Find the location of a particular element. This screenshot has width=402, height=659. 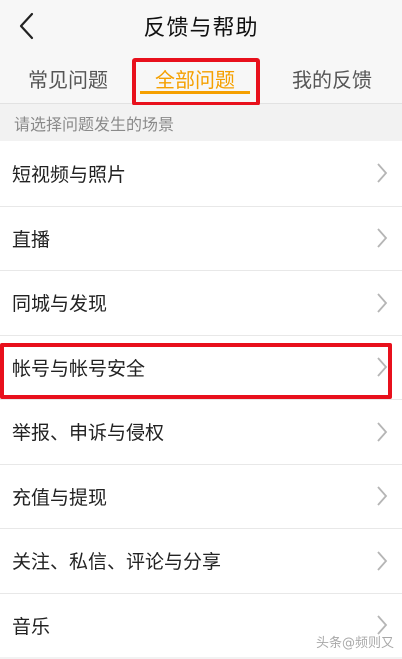

tab-all-questions: 全部问题 is located at coordinates (195, 78).